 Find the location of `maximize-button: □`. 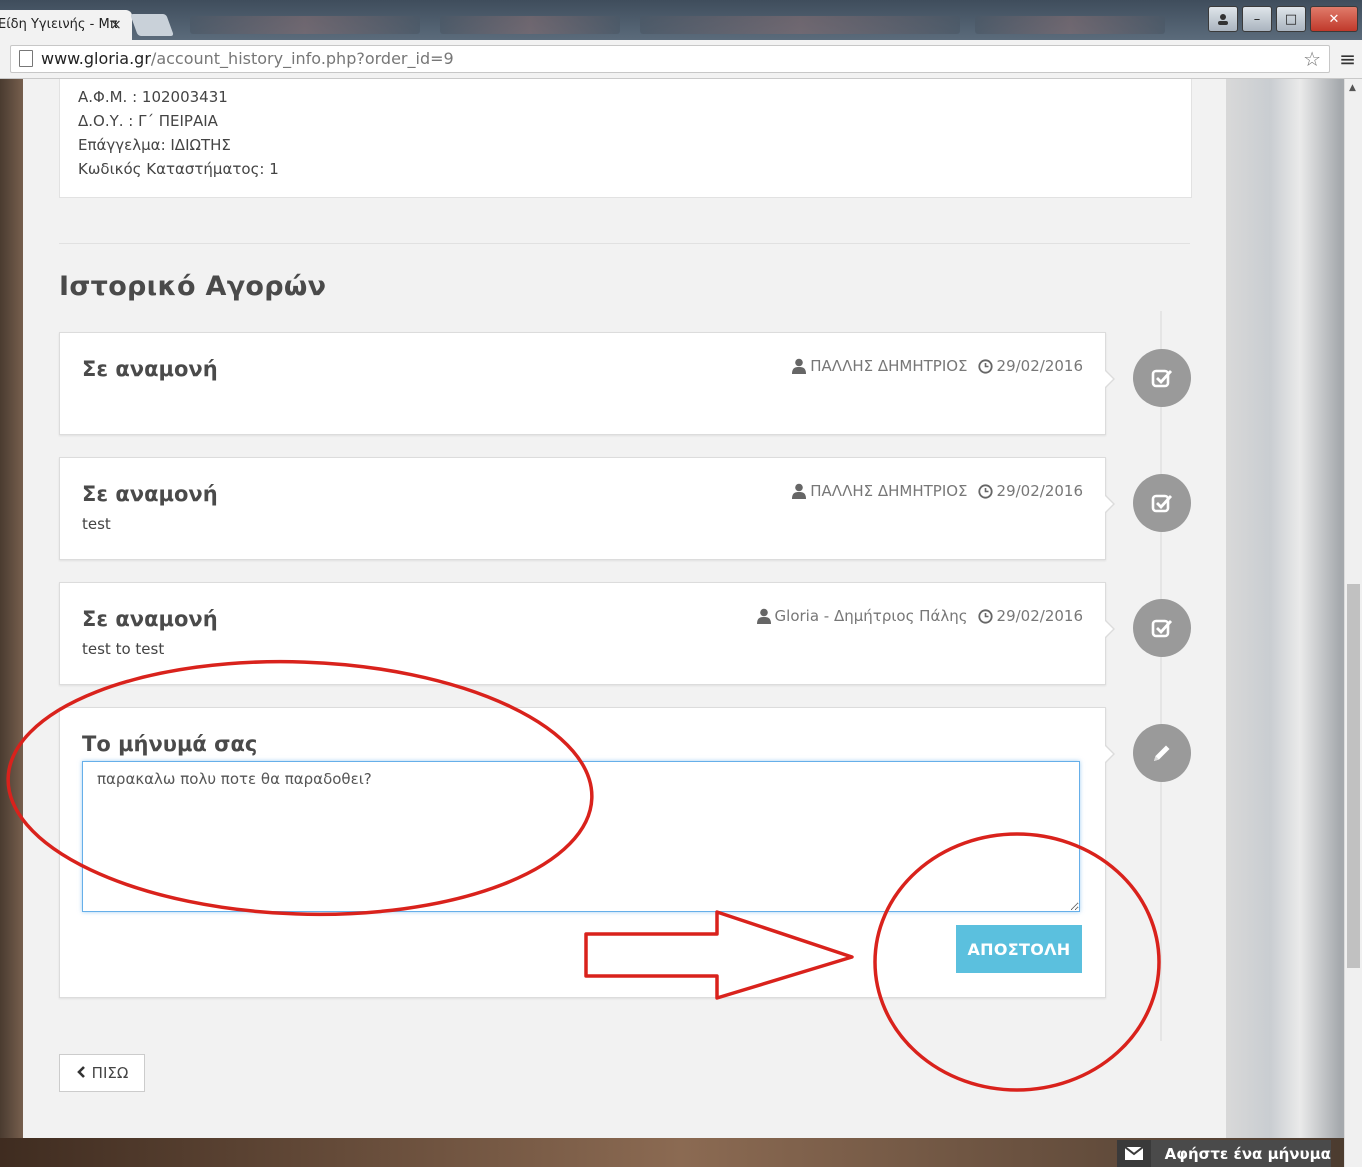

maximize-button: □ is located at coordinates (1291, 19).